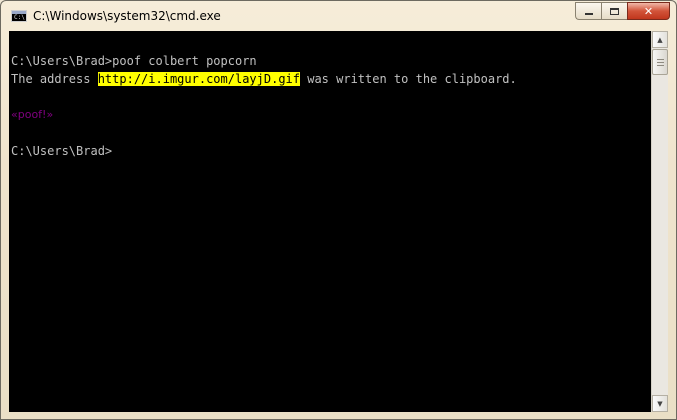  Describe the element at coordinates (198, 79) in the screenshot. I see `highlighted-url: http://i.imgur.com/layjD.gif` at that location.